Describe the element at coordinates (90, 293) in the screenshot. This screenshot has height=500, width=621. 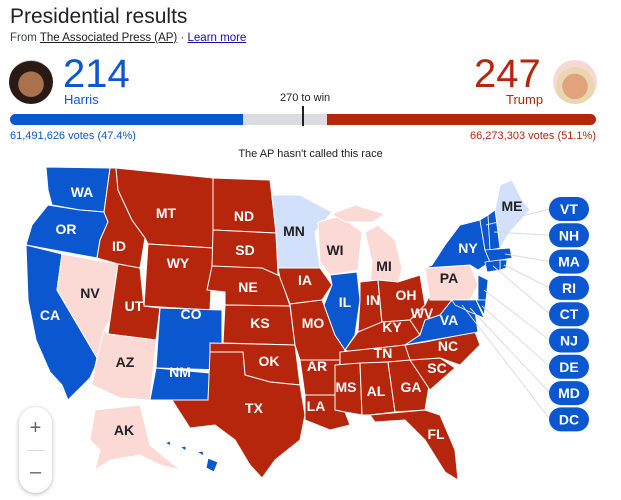
I see `state-label-nv: NV` at that location.